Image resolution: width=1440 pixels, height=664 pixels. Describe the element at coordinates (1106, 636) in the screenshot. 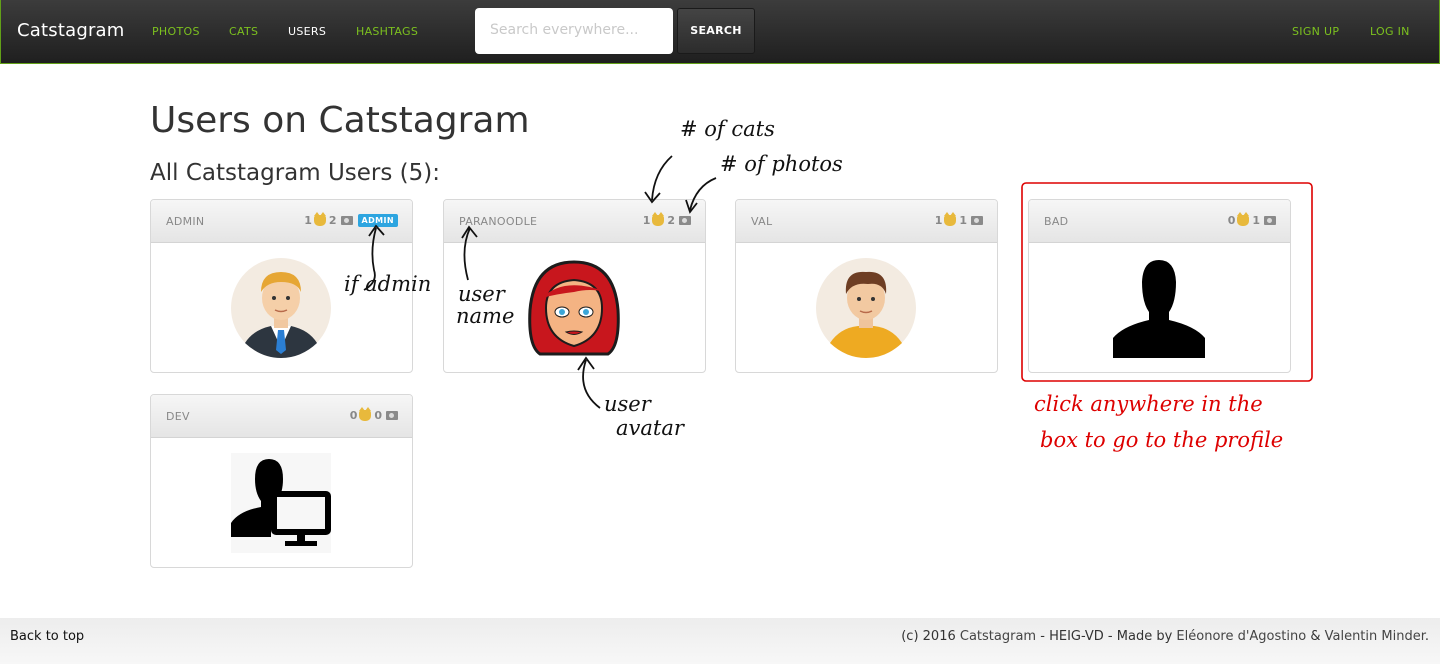

I see `credits-text: - HEIG-VD - Made by` at that location.